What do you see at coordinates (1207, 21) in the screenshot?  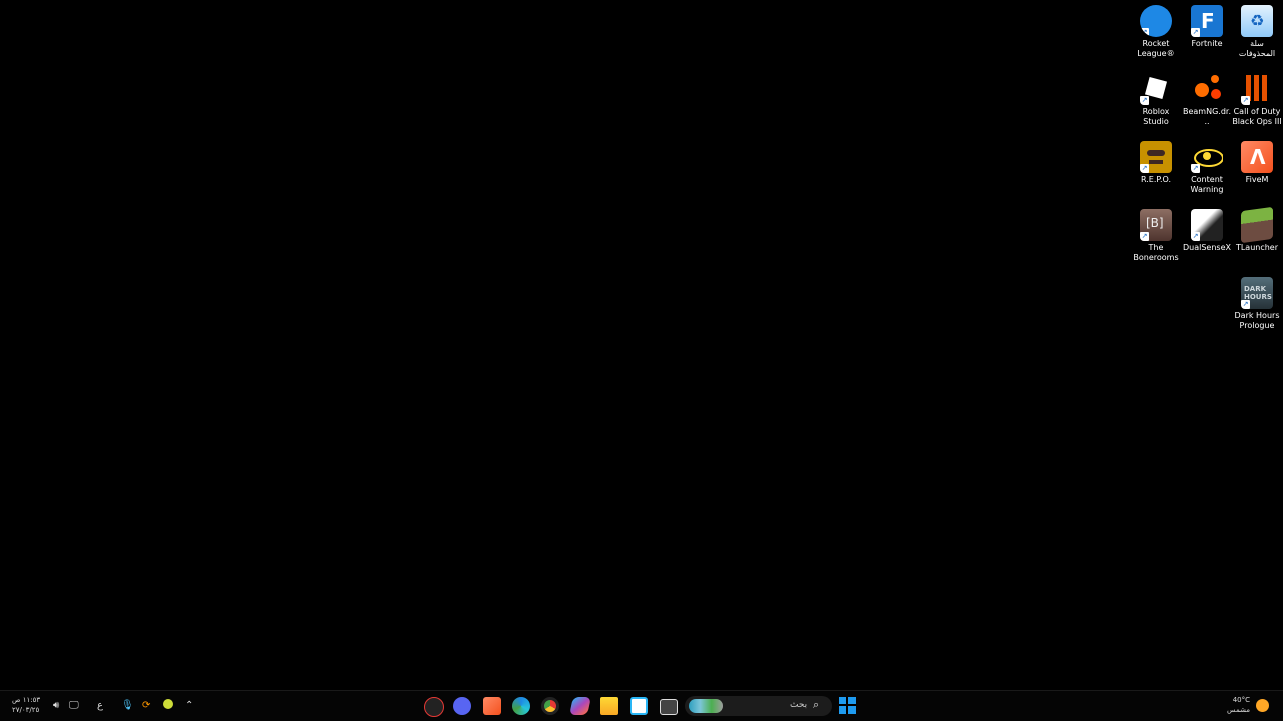 I see `fortnite-icon: F ↗` at bounding box center [1207, 21].